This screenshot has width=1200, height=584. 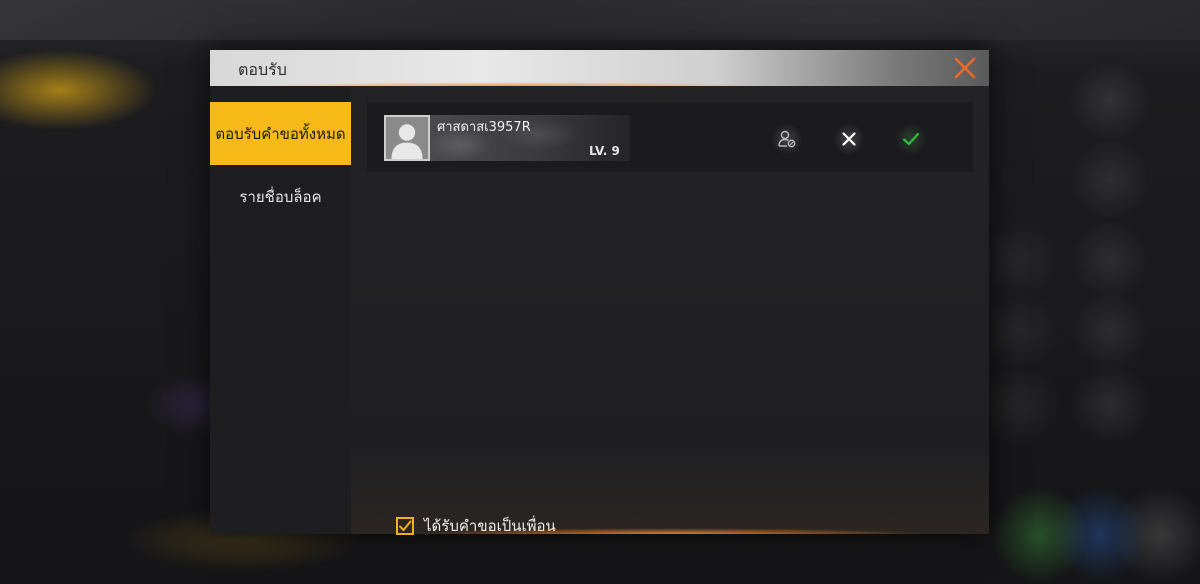 I want to click on view-profile-icon, so click(x=787, y=139).